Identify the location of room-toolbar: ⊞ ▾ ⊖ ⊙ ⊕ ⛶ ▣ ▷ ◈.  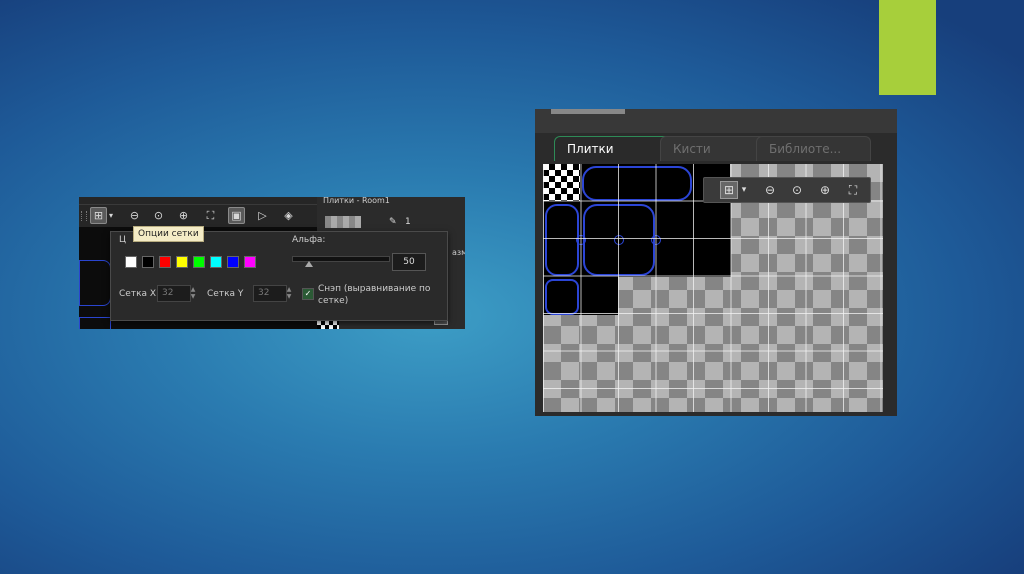
(198, 216).